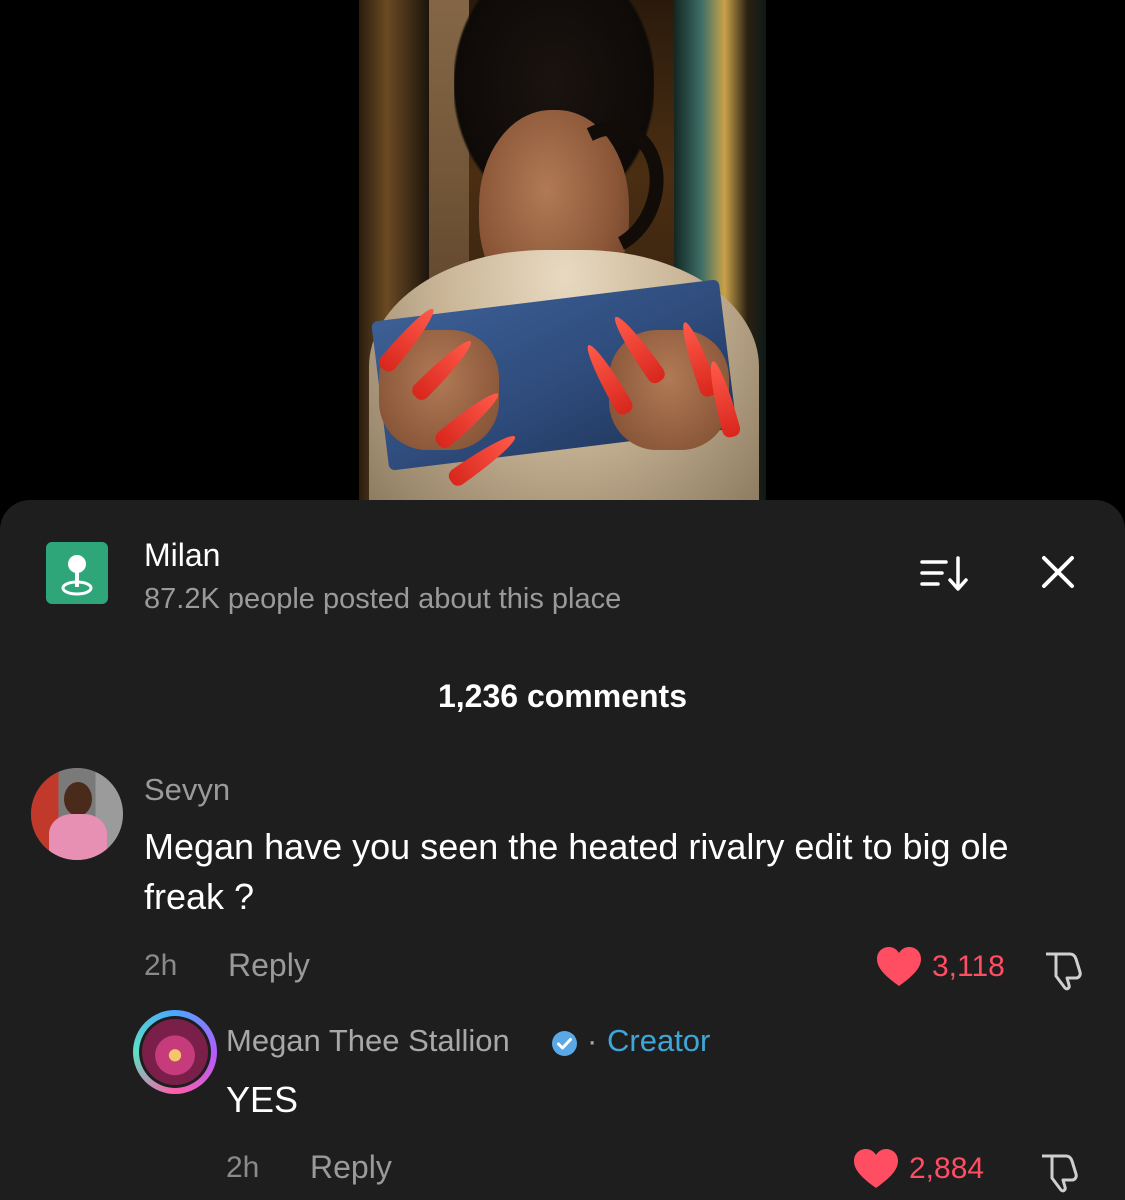  What do you see at coordinates (383, 599) in the screenshot?
I see `place-subtitle: 87.2K people posted about this place` at bounding box center [383, 599].